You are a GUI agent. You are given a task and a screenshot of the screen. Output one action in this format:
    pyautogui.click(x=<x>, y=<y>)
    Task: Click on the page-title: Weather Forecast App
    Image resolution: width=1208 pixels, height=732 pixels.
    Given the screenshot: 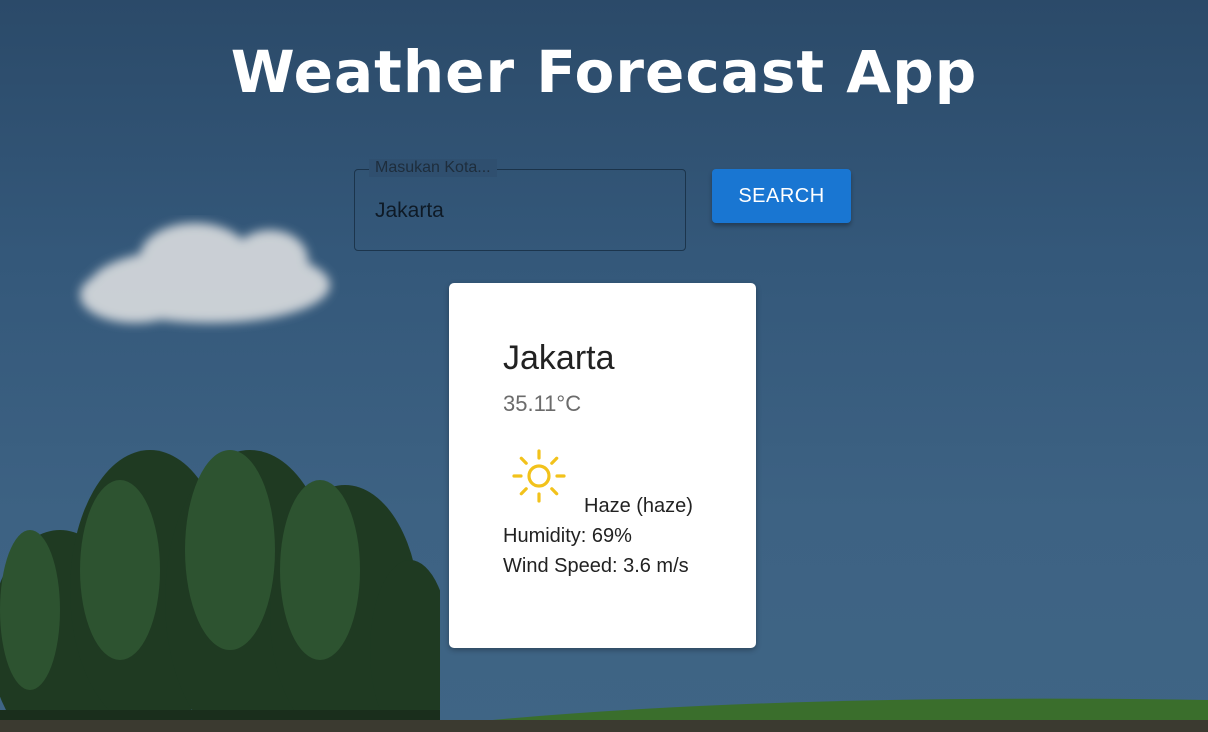 What is the action you would take?
    pyautogui.click(x=604, y=72)
    